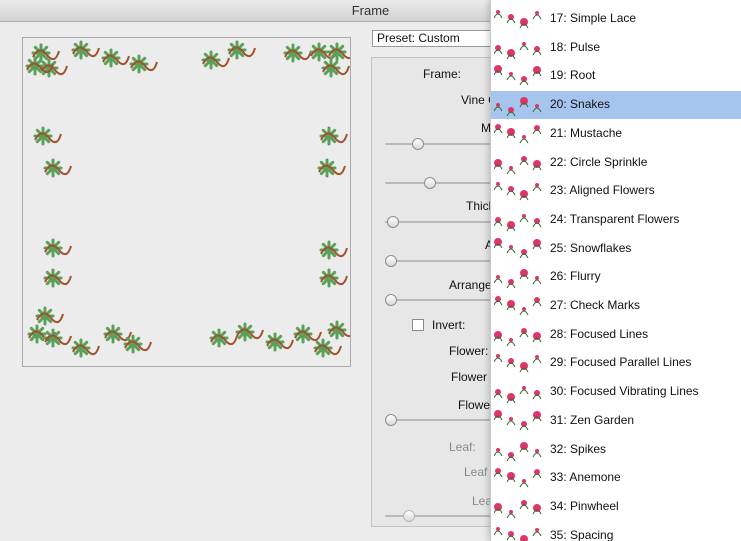 This screenshot has height=541, width=741. What do you see at coordinates (573, 75) in the screenshot?
I see `menu-item-label: 19: Root` at bounding box center [573, 75].